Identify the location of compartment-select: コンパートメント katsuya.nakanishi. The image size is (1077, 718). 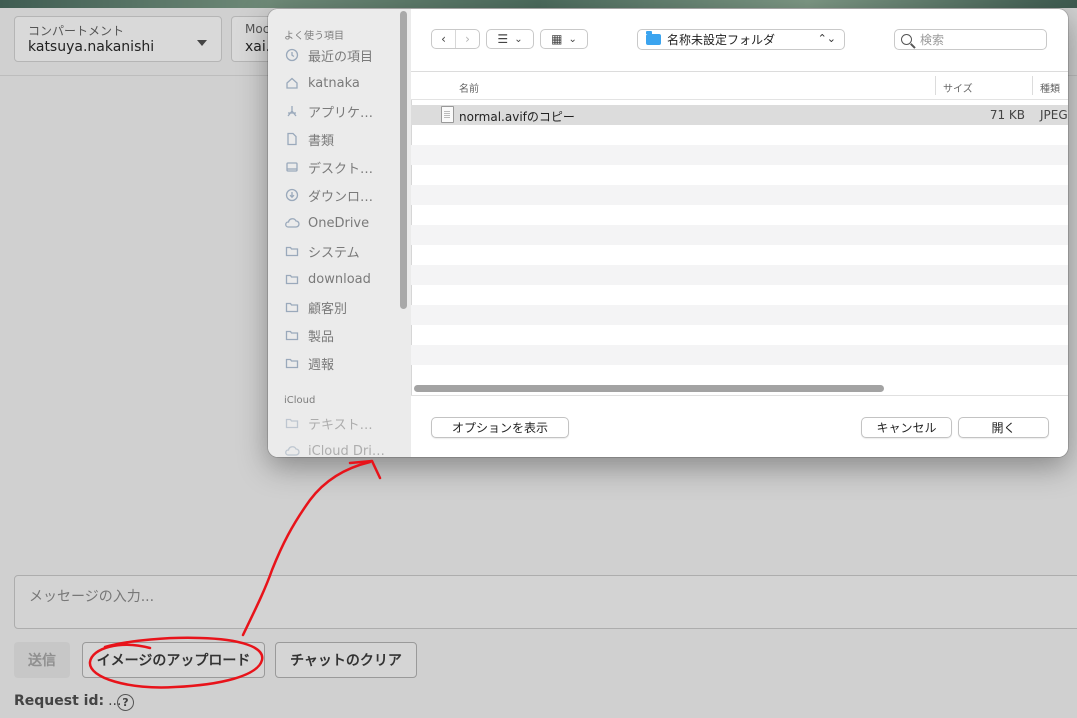
(118, 39).